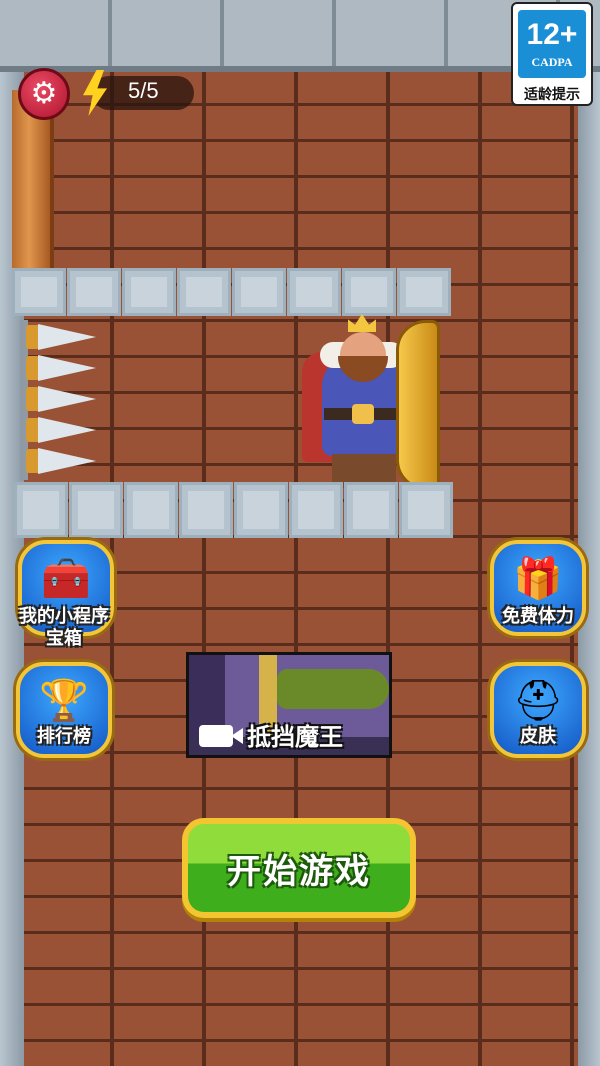 This screenshot has width=600, height=1066. Describe the element at coordinates (380, 402) in the screenshot. I see `king-character` at that location.